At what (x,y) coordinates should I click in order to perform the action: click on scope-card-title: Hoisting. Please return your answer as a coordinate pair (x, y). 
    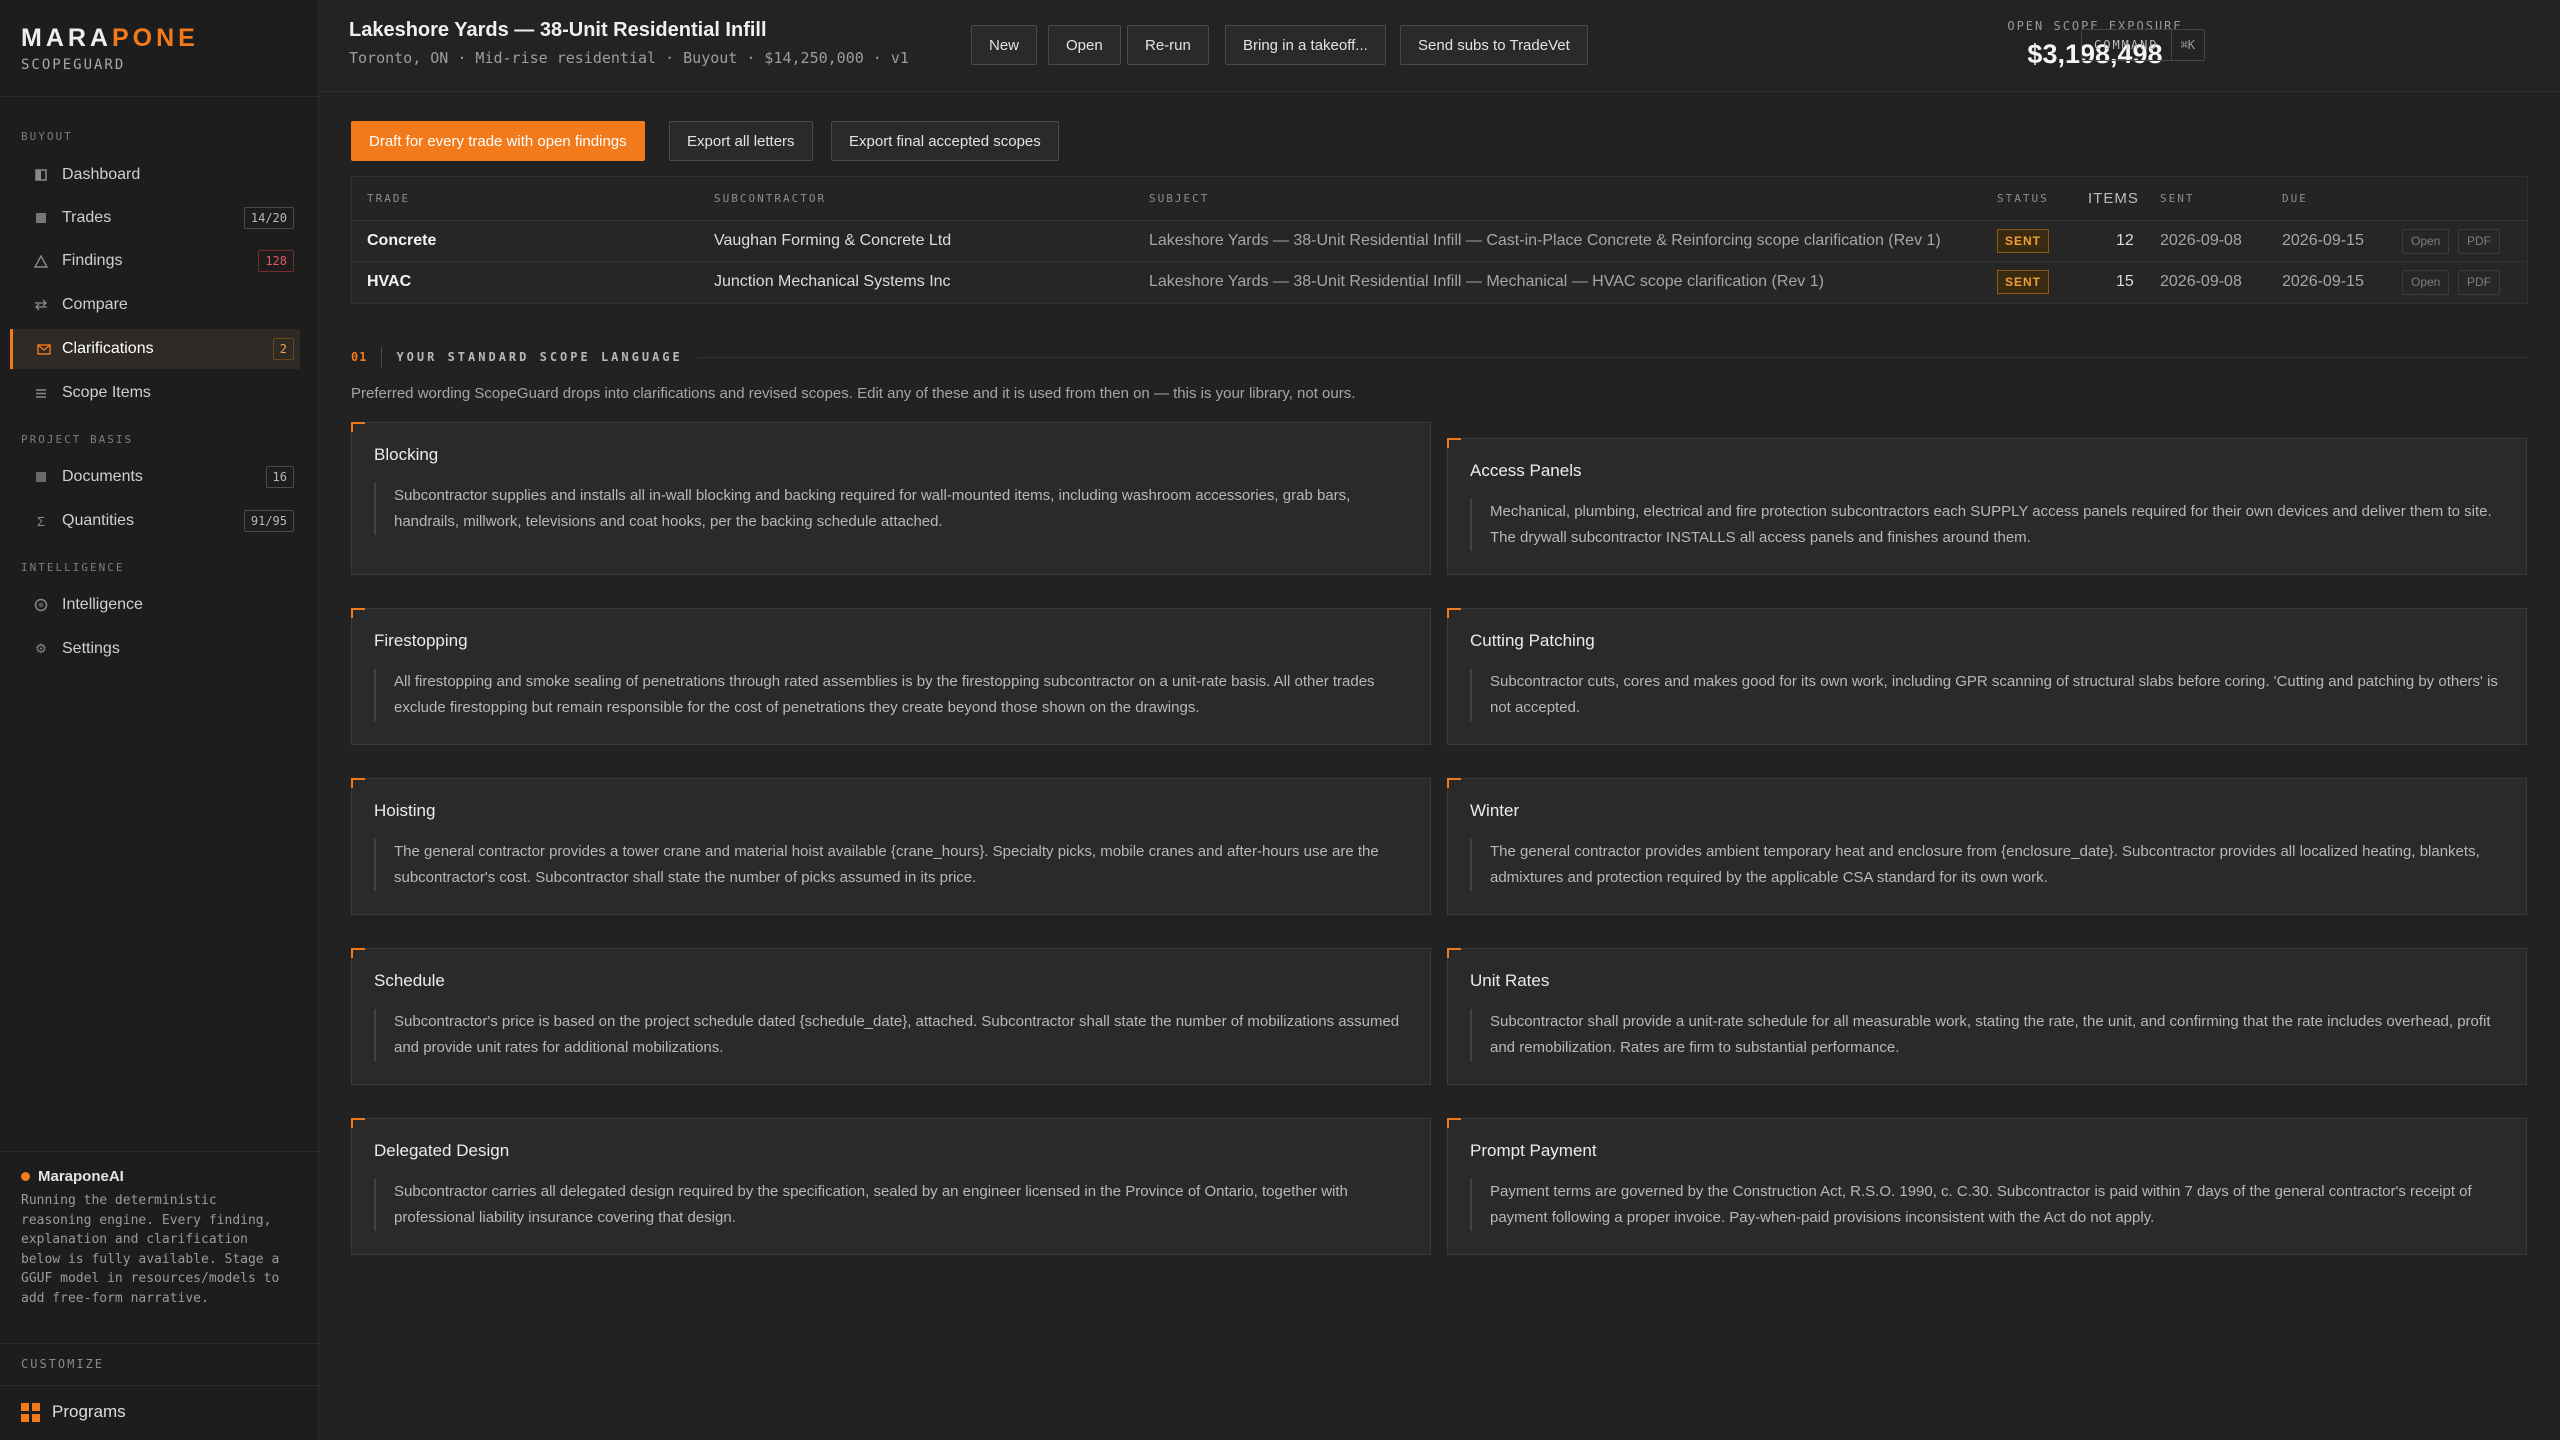
    Looking at the image, I should click on (405, 810).